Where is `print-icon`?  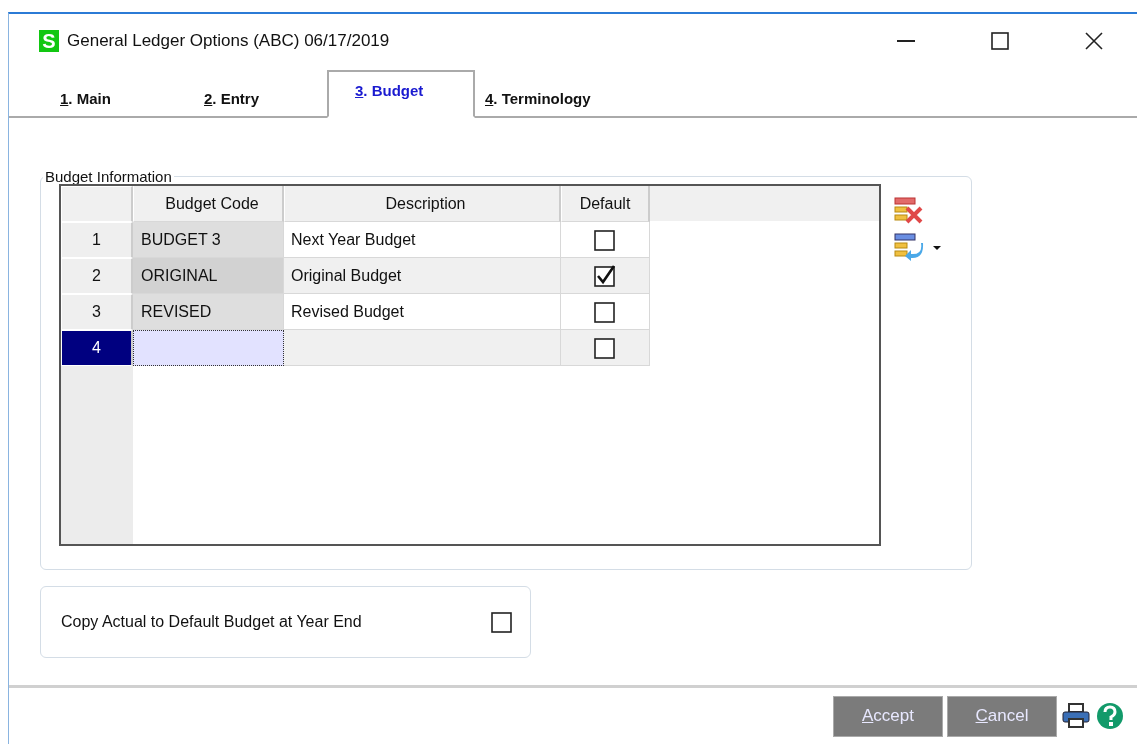
print-icon is located at coordinates (1076, 716).